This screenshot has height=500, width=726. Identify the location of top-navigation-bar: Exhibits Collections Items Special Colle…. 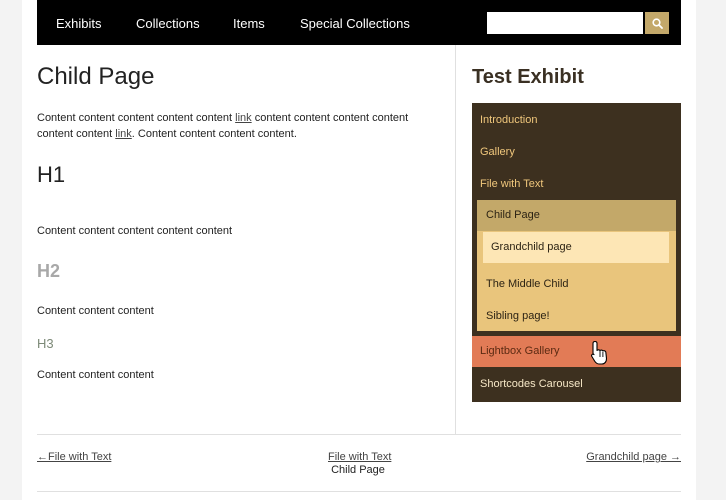
(359, 22).